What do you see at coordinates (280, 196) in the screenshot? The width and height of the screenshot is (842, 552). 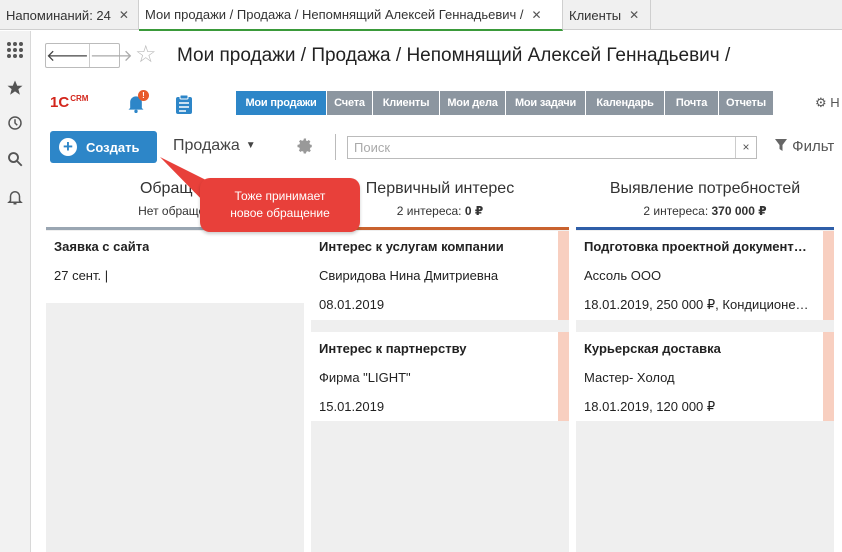 I see `callout-line: Тоже принимает` at bounding box center [280, 196].